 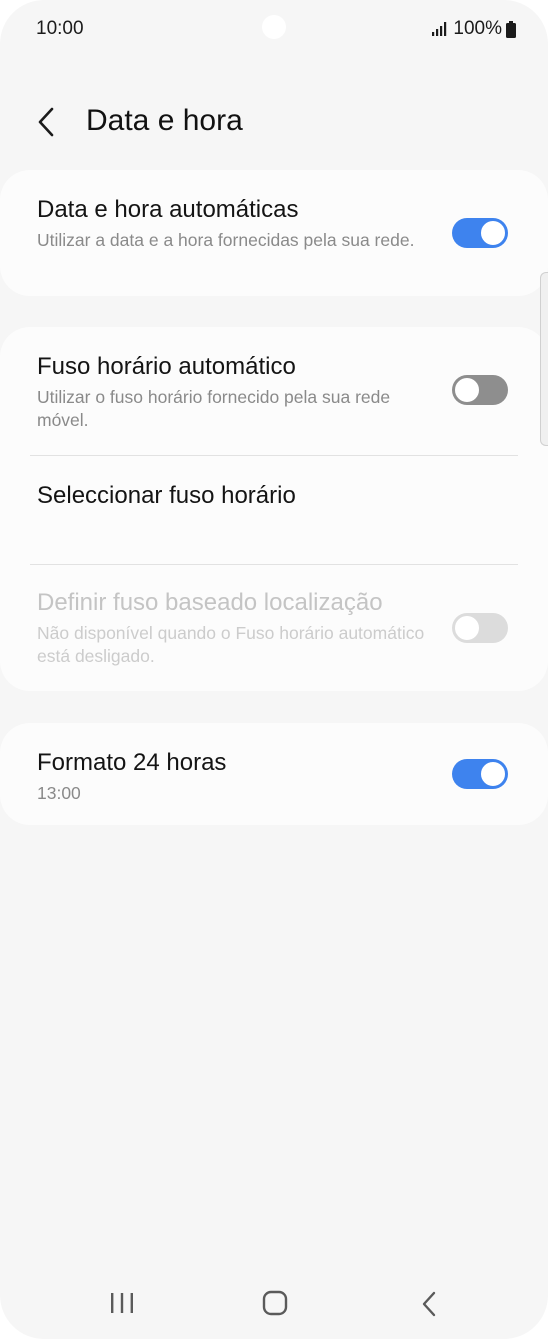 What do you see at coordinates (511, 29) in the screenshot?
I see `battery-icon` at bounding box center [511, 29].